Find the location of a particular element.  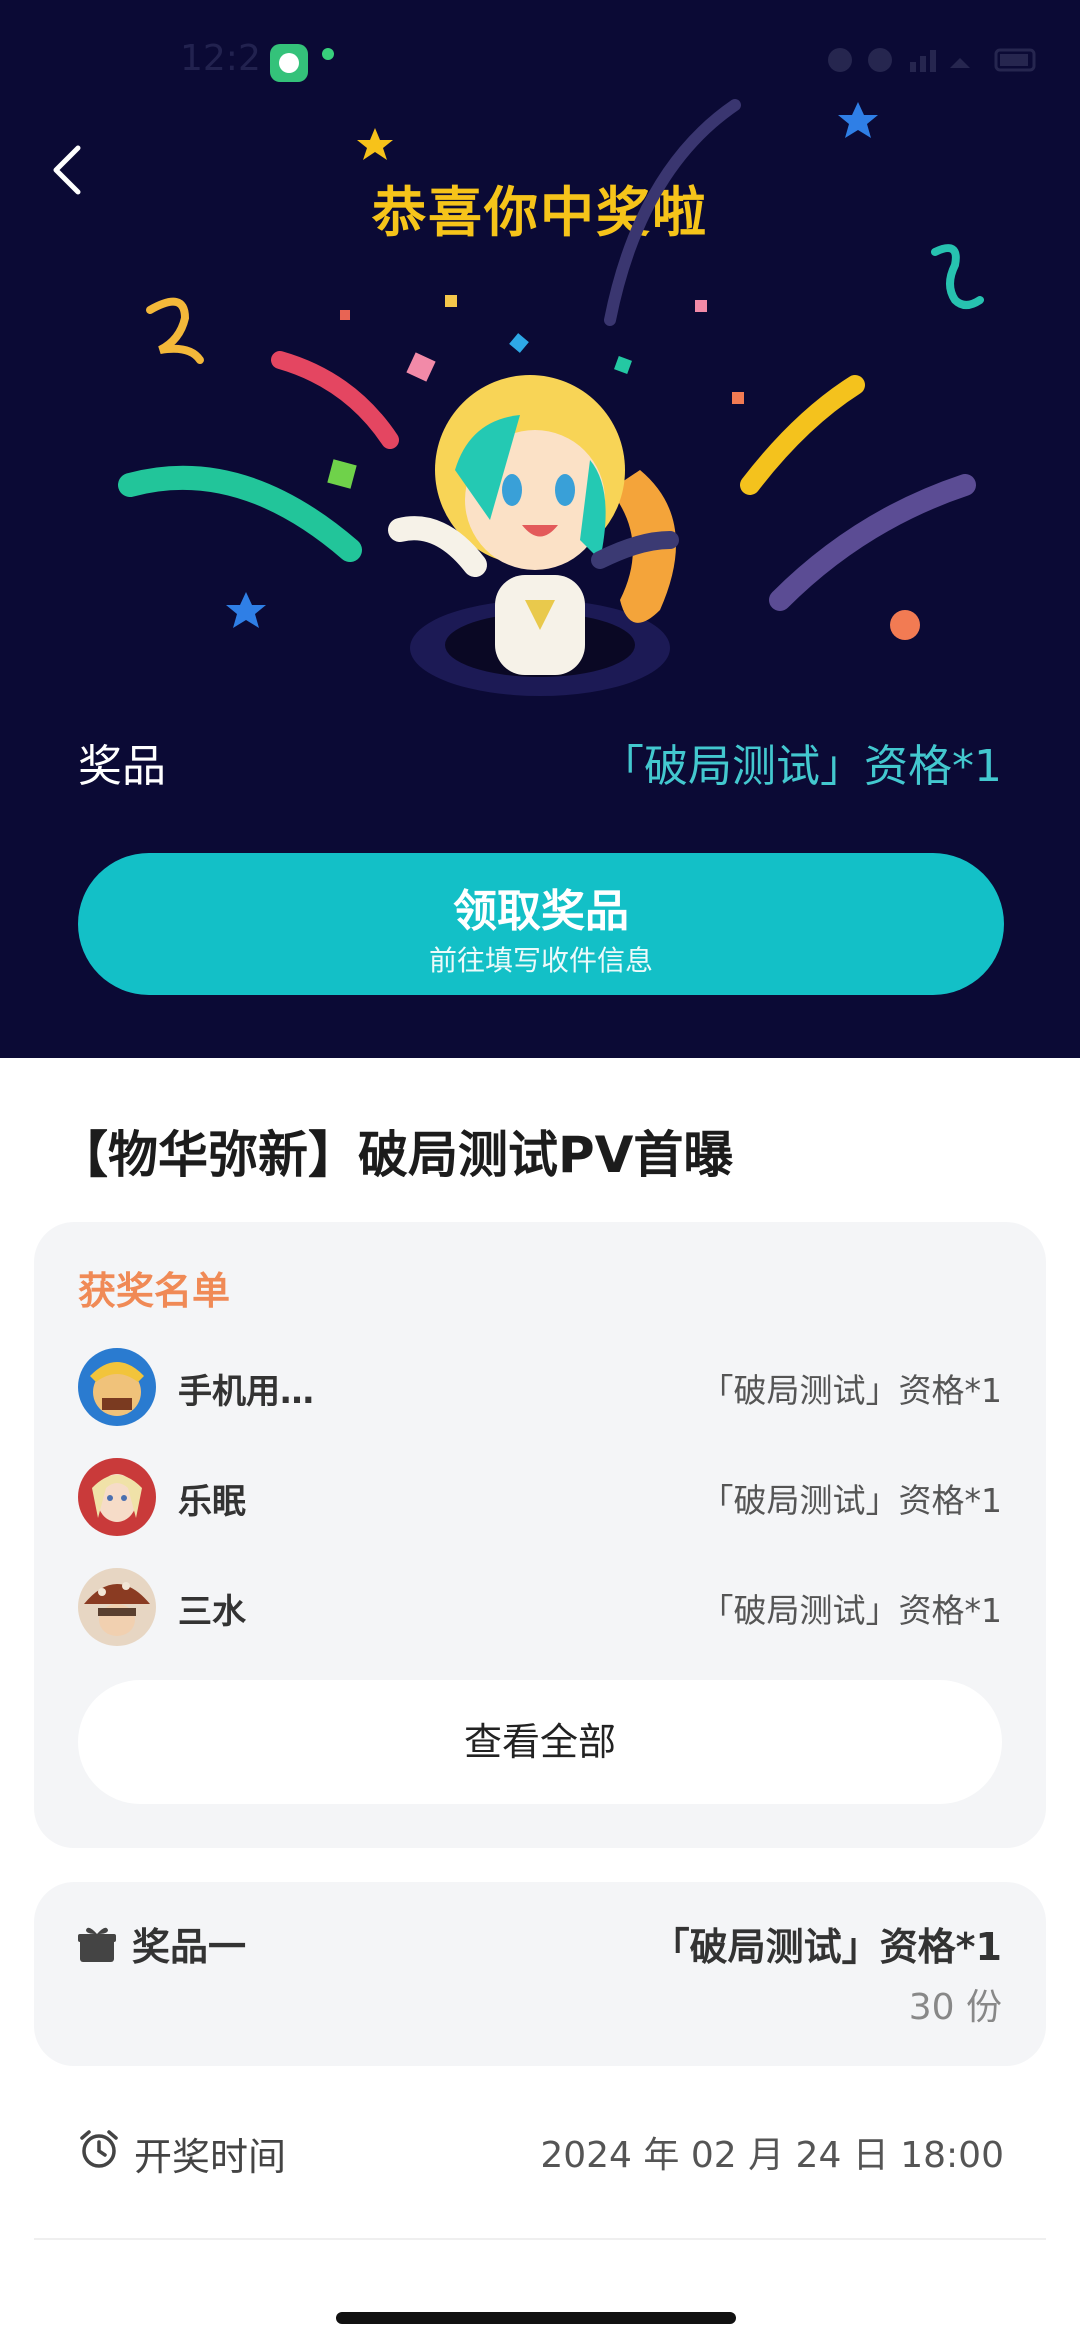

draw-time-value: 2024 年 02 月 24 日 18:00 is located at coordinates (772, 2155).